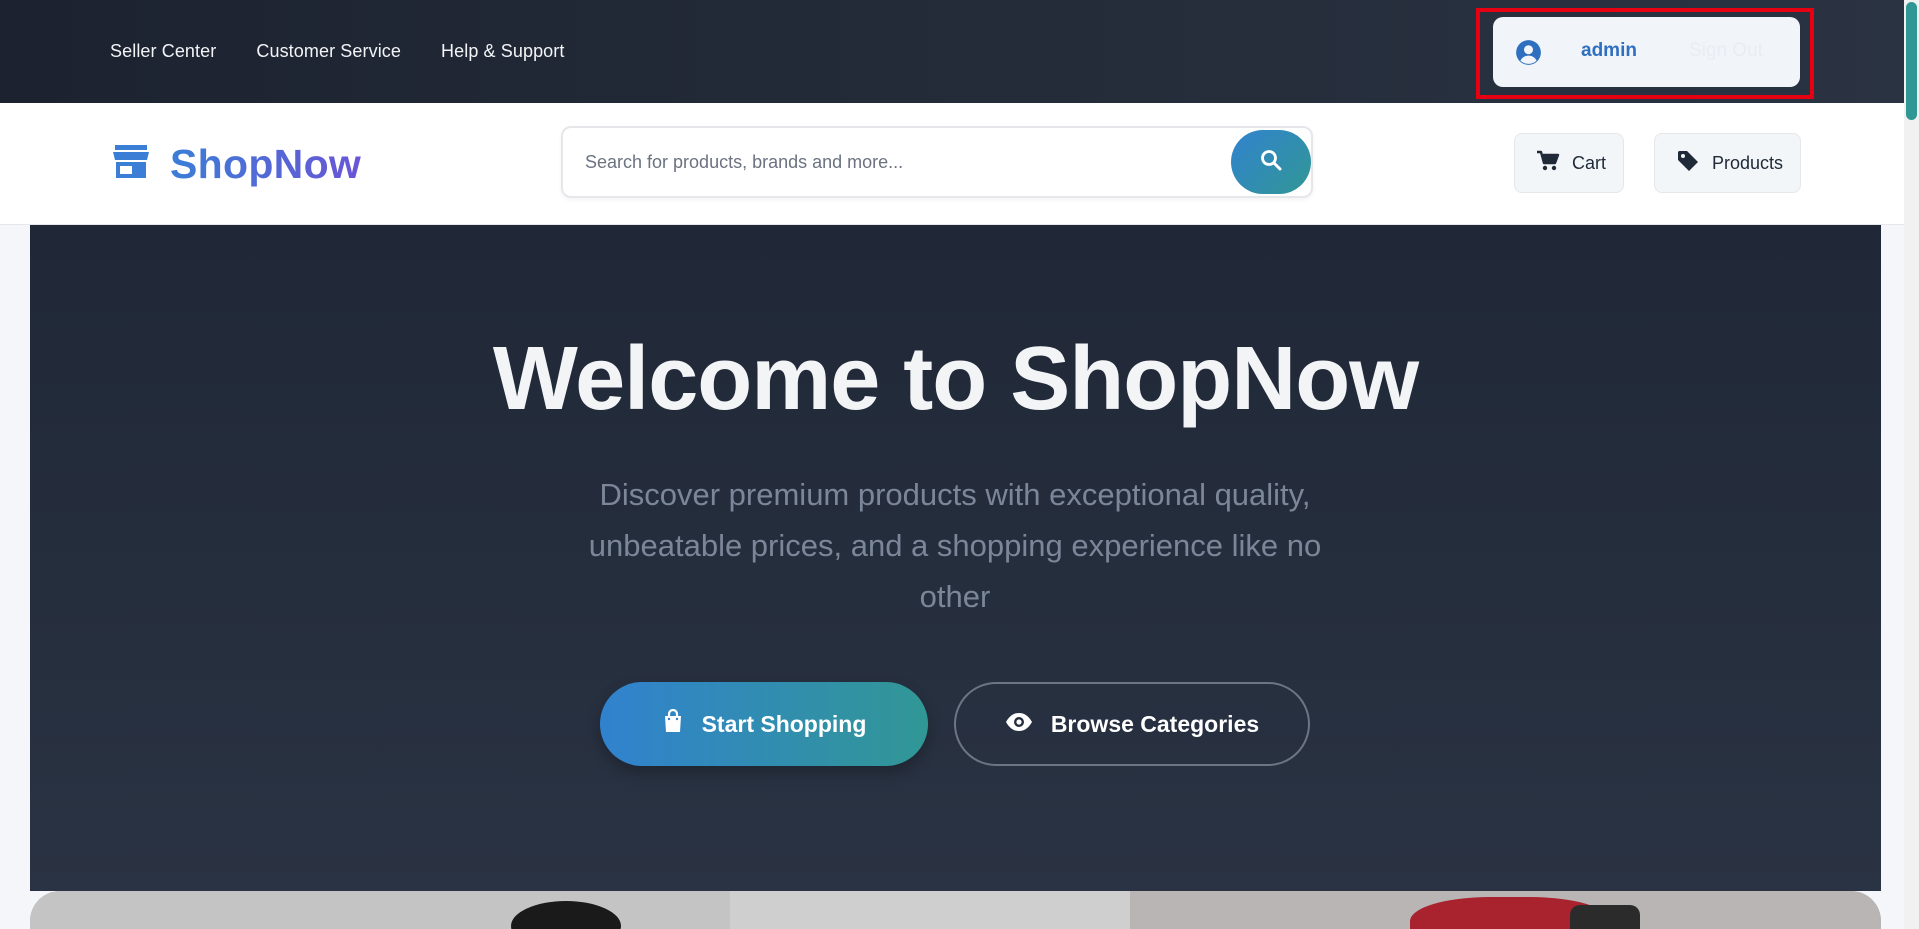 The height and width of the screenshot is (929, 1919). I want to click on user-circle-icon, so click(1528, 52).